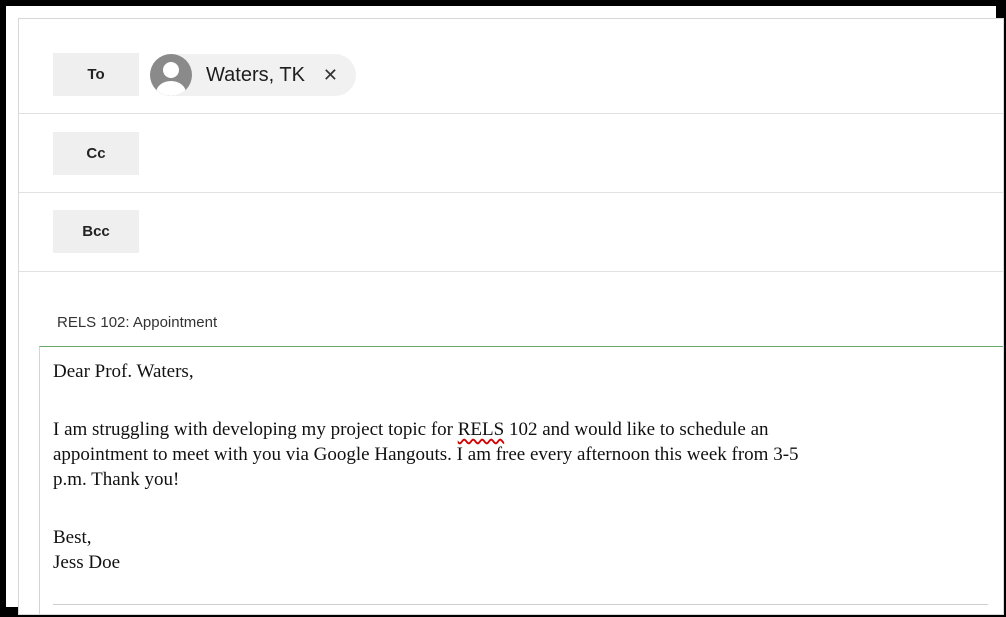  What do you see at coordinates (87, 562) in the screenshot?
I see `body-signature: Jess Doe` at bounding box center [87, 562].